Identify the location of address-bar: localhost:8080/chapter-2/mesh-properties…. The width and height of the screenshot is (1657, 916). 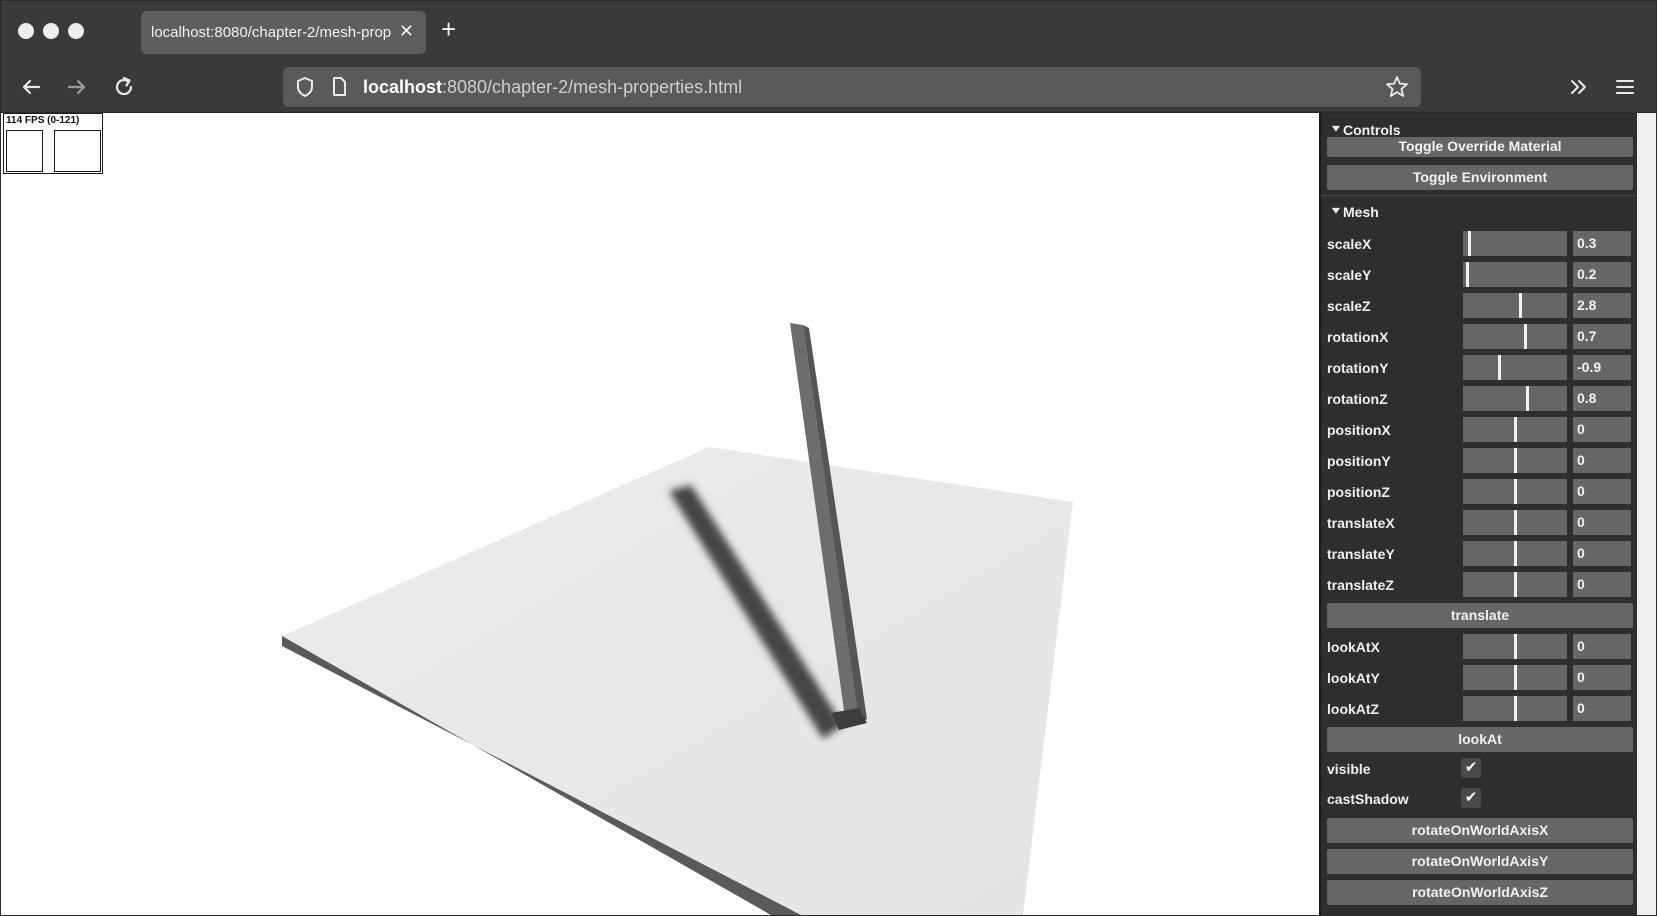
(852, 87).